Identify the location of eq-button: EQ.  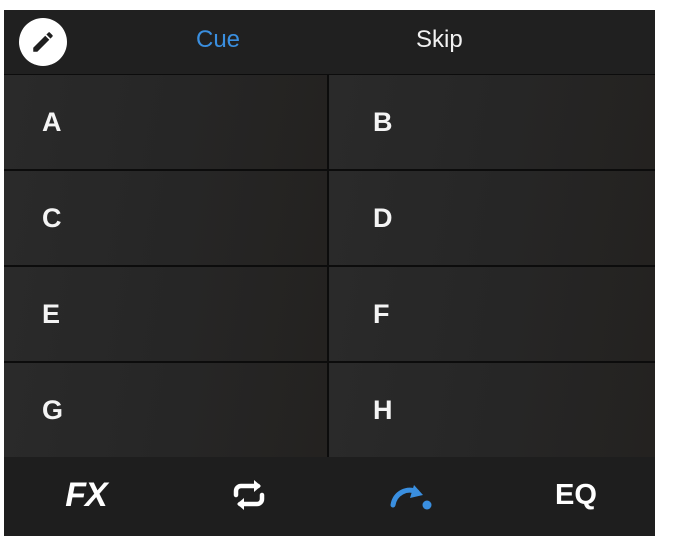
(576, 495).